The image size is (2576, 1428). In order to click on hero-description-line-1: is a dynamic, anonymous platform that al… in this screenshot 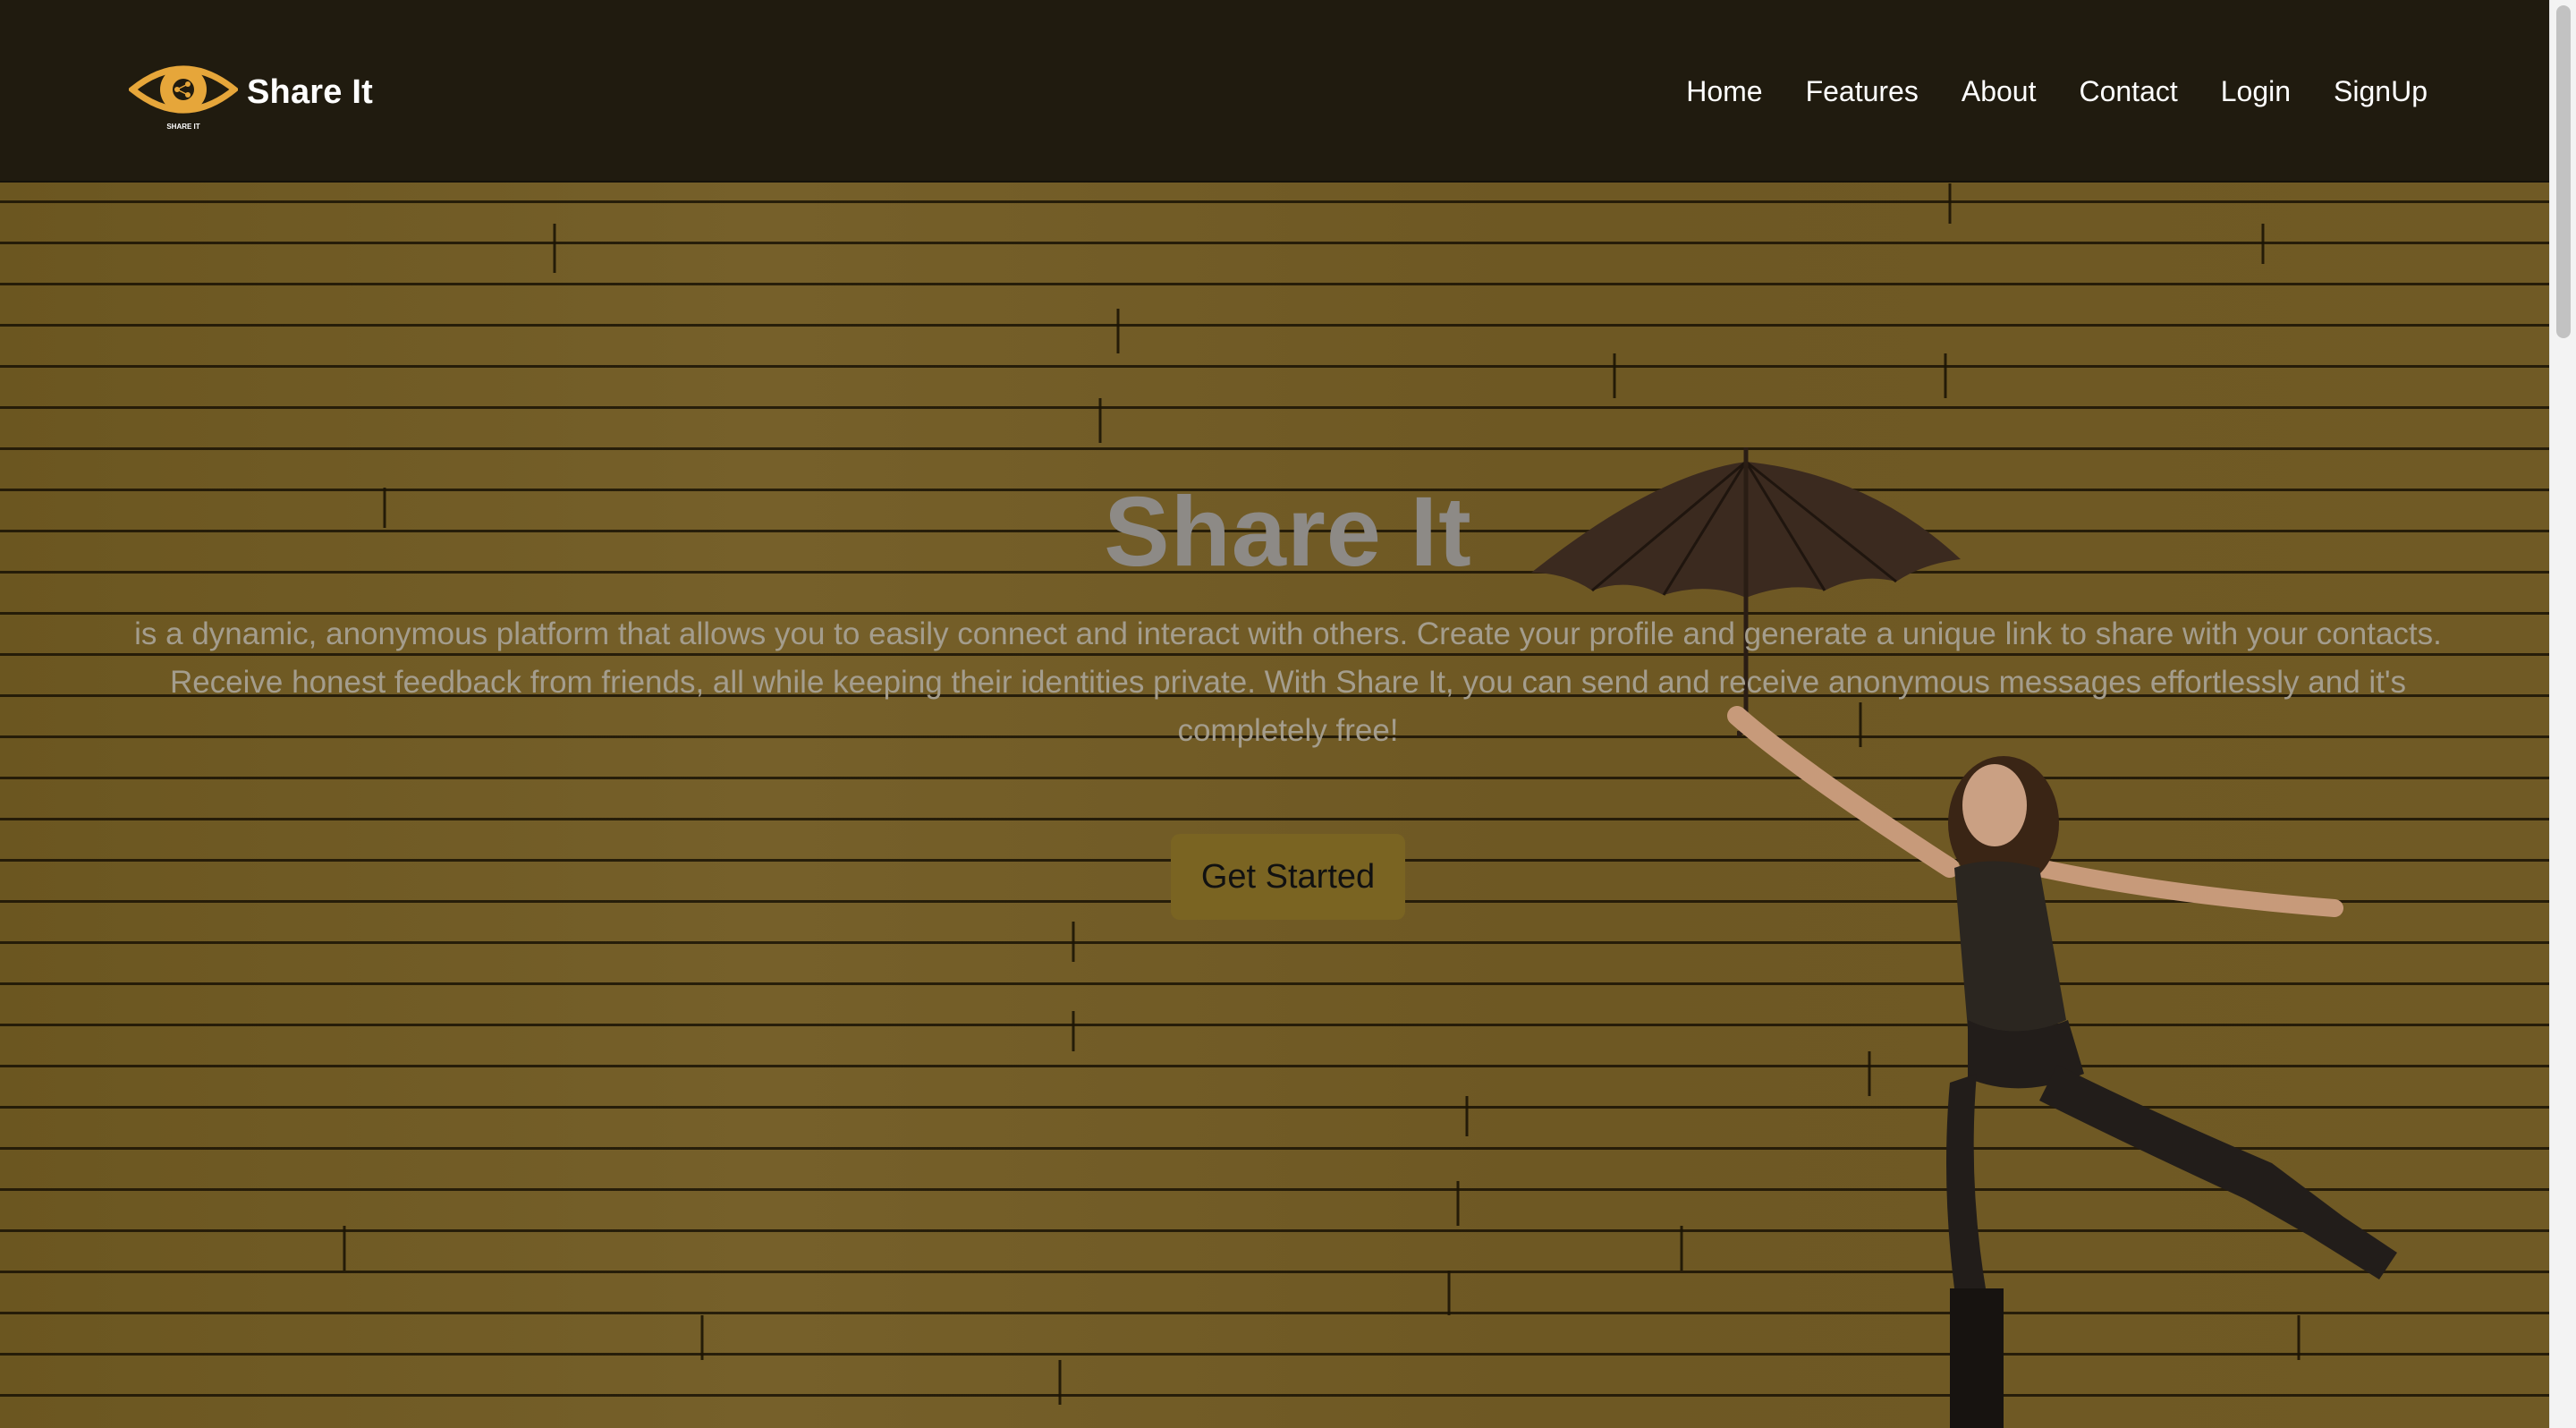, I will do `click(1288, 633)`.